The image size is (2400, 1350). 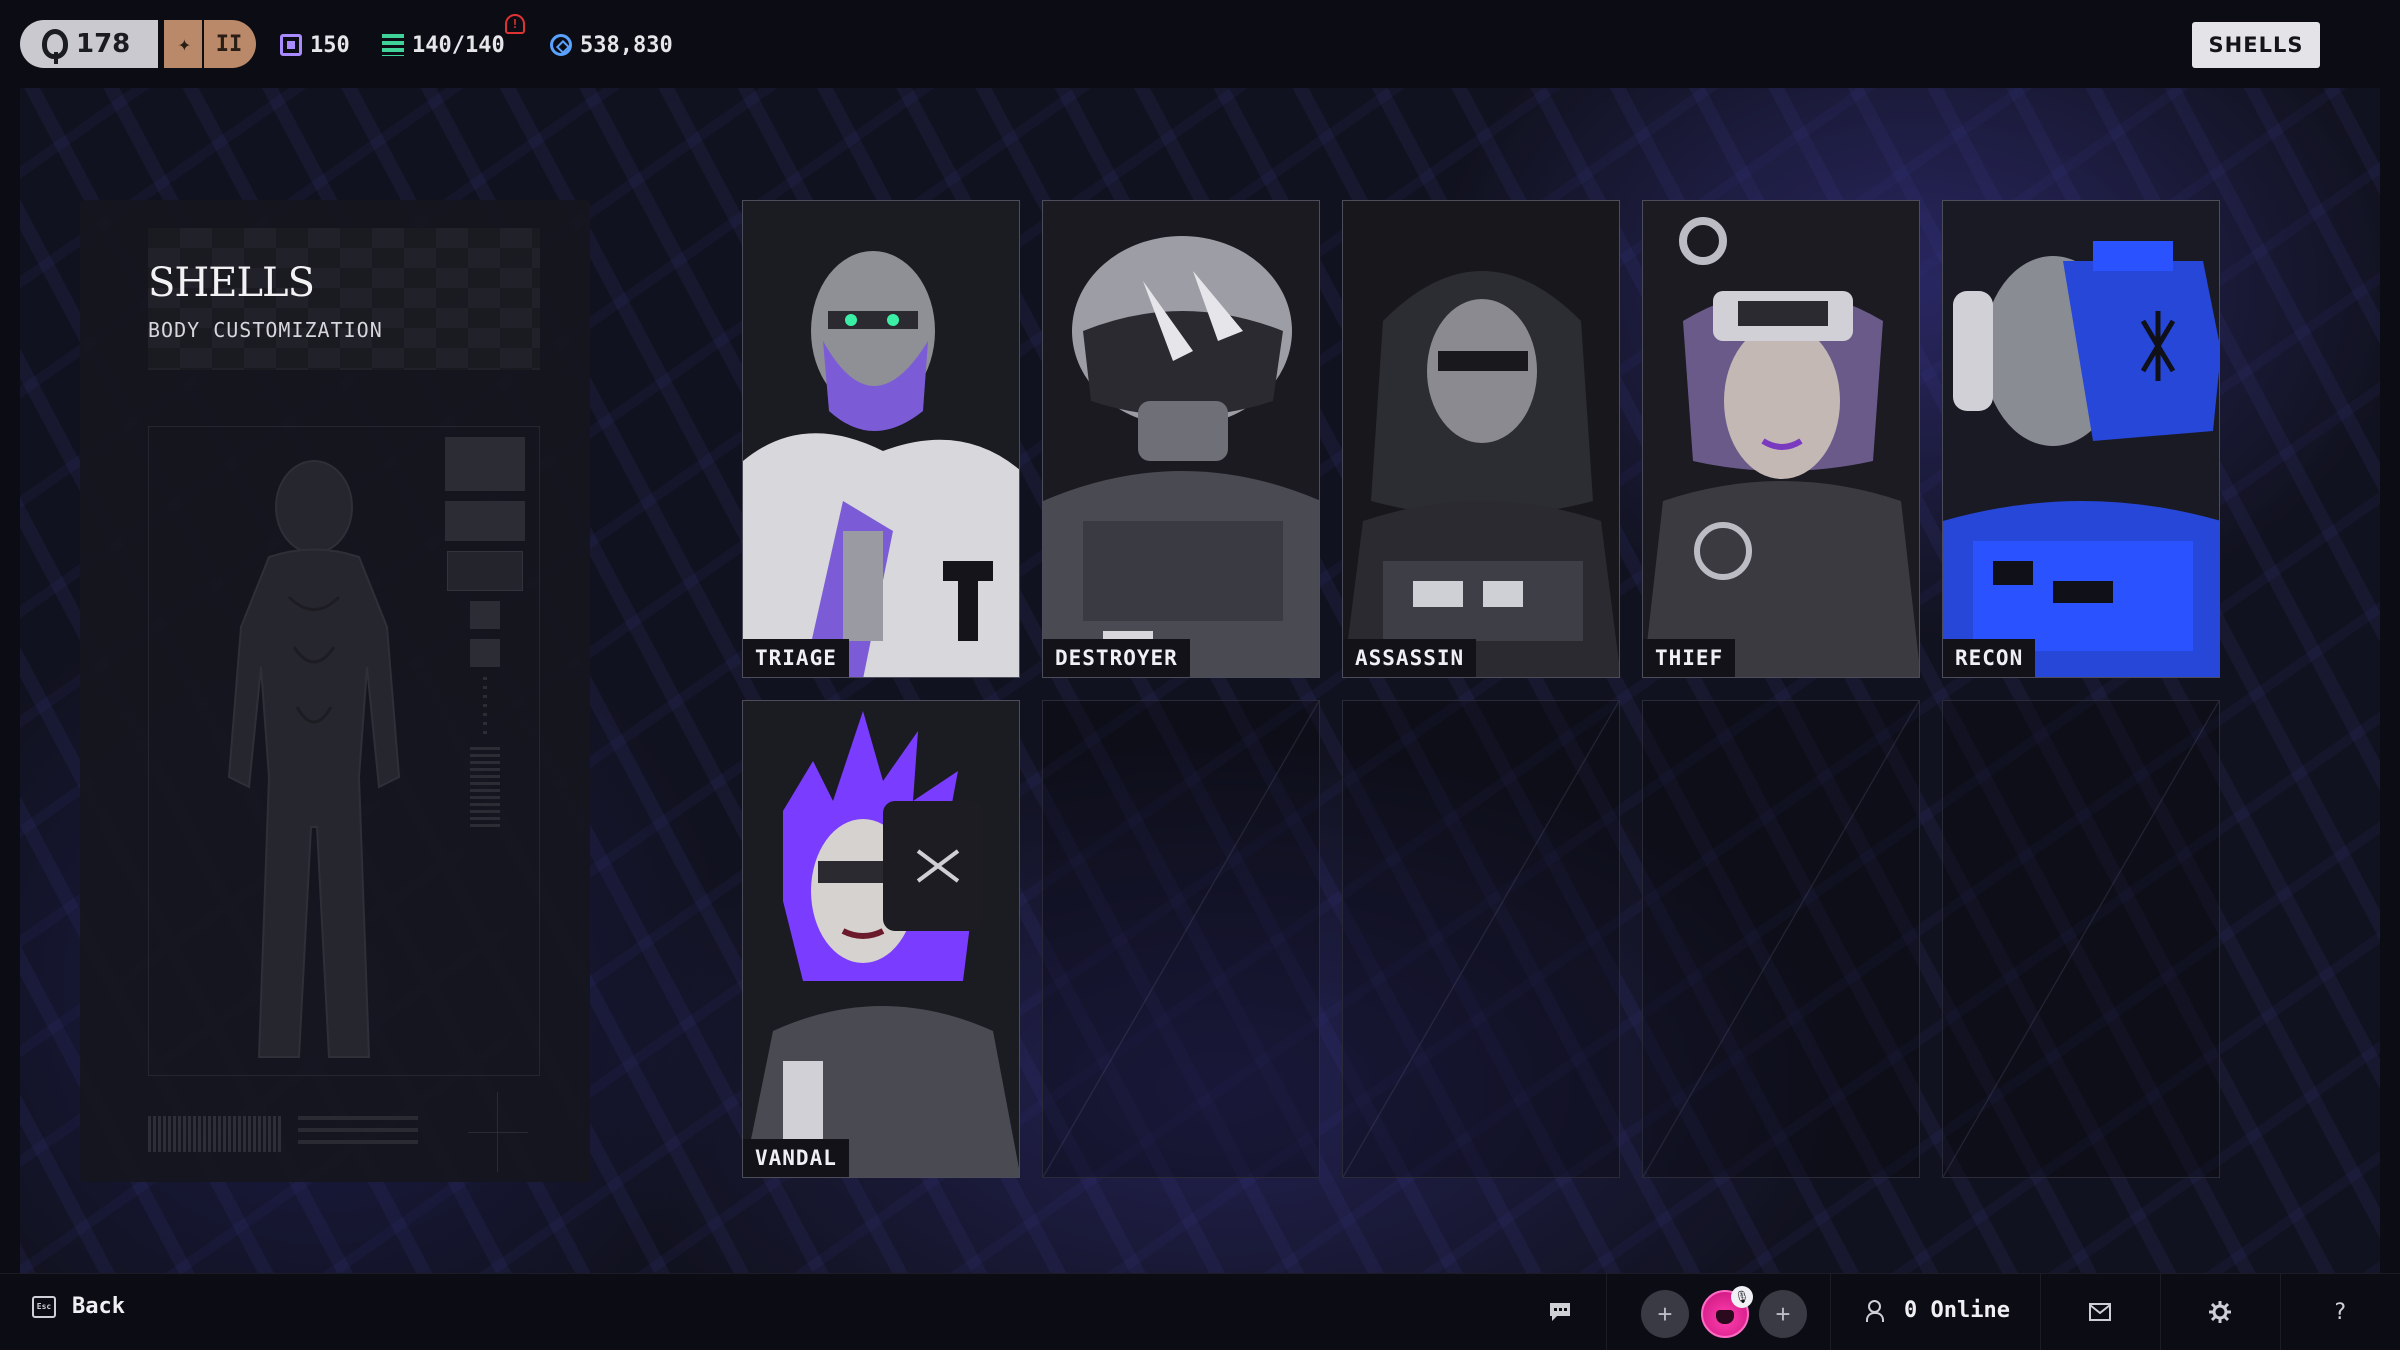 What do you see at coordinates (485, 647) in the screenshot?
I see `schematic-glyphs` at bounding box center [485, 647].